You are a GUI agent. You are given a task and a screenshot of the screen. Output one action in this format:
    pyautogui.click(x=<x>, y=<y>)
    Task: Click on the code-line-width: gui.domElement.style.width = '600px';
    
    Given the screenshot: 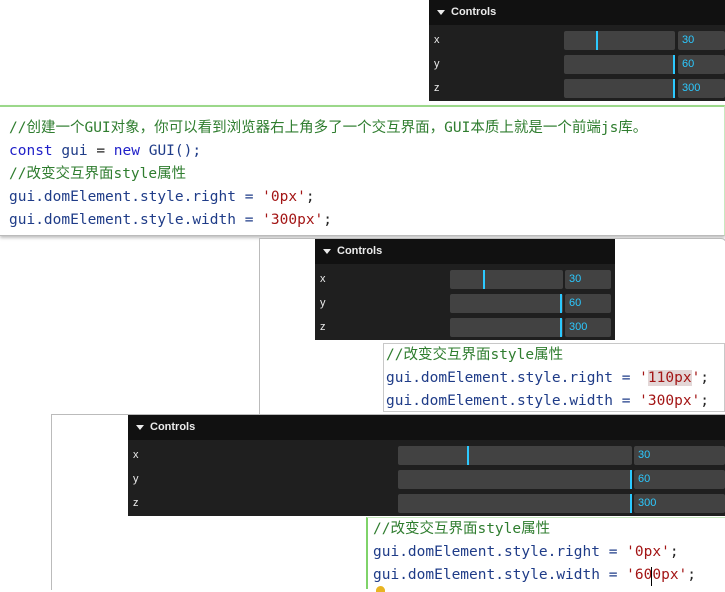 What is the action you would take?
    pyautogui.click(x=549, y=575)
    